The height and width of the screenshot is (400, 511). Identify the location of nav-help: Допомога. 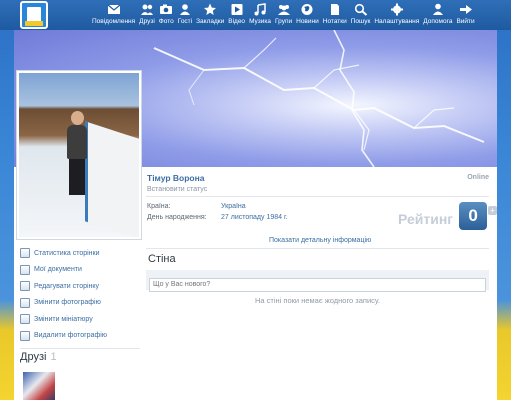
(437, 15).